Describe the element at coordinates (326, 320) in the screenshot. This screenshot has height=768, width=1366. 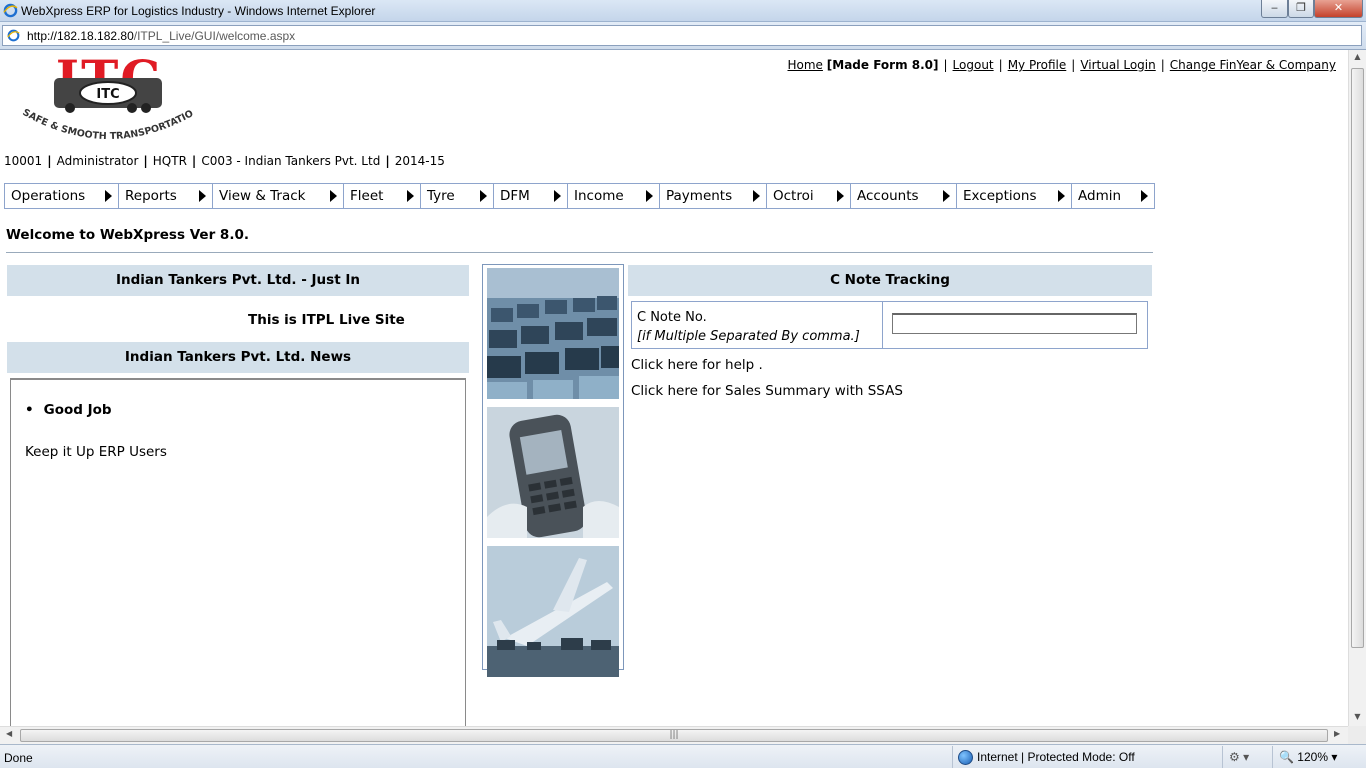
I see `just-in-text: This is ITPL Live Site` at that location.